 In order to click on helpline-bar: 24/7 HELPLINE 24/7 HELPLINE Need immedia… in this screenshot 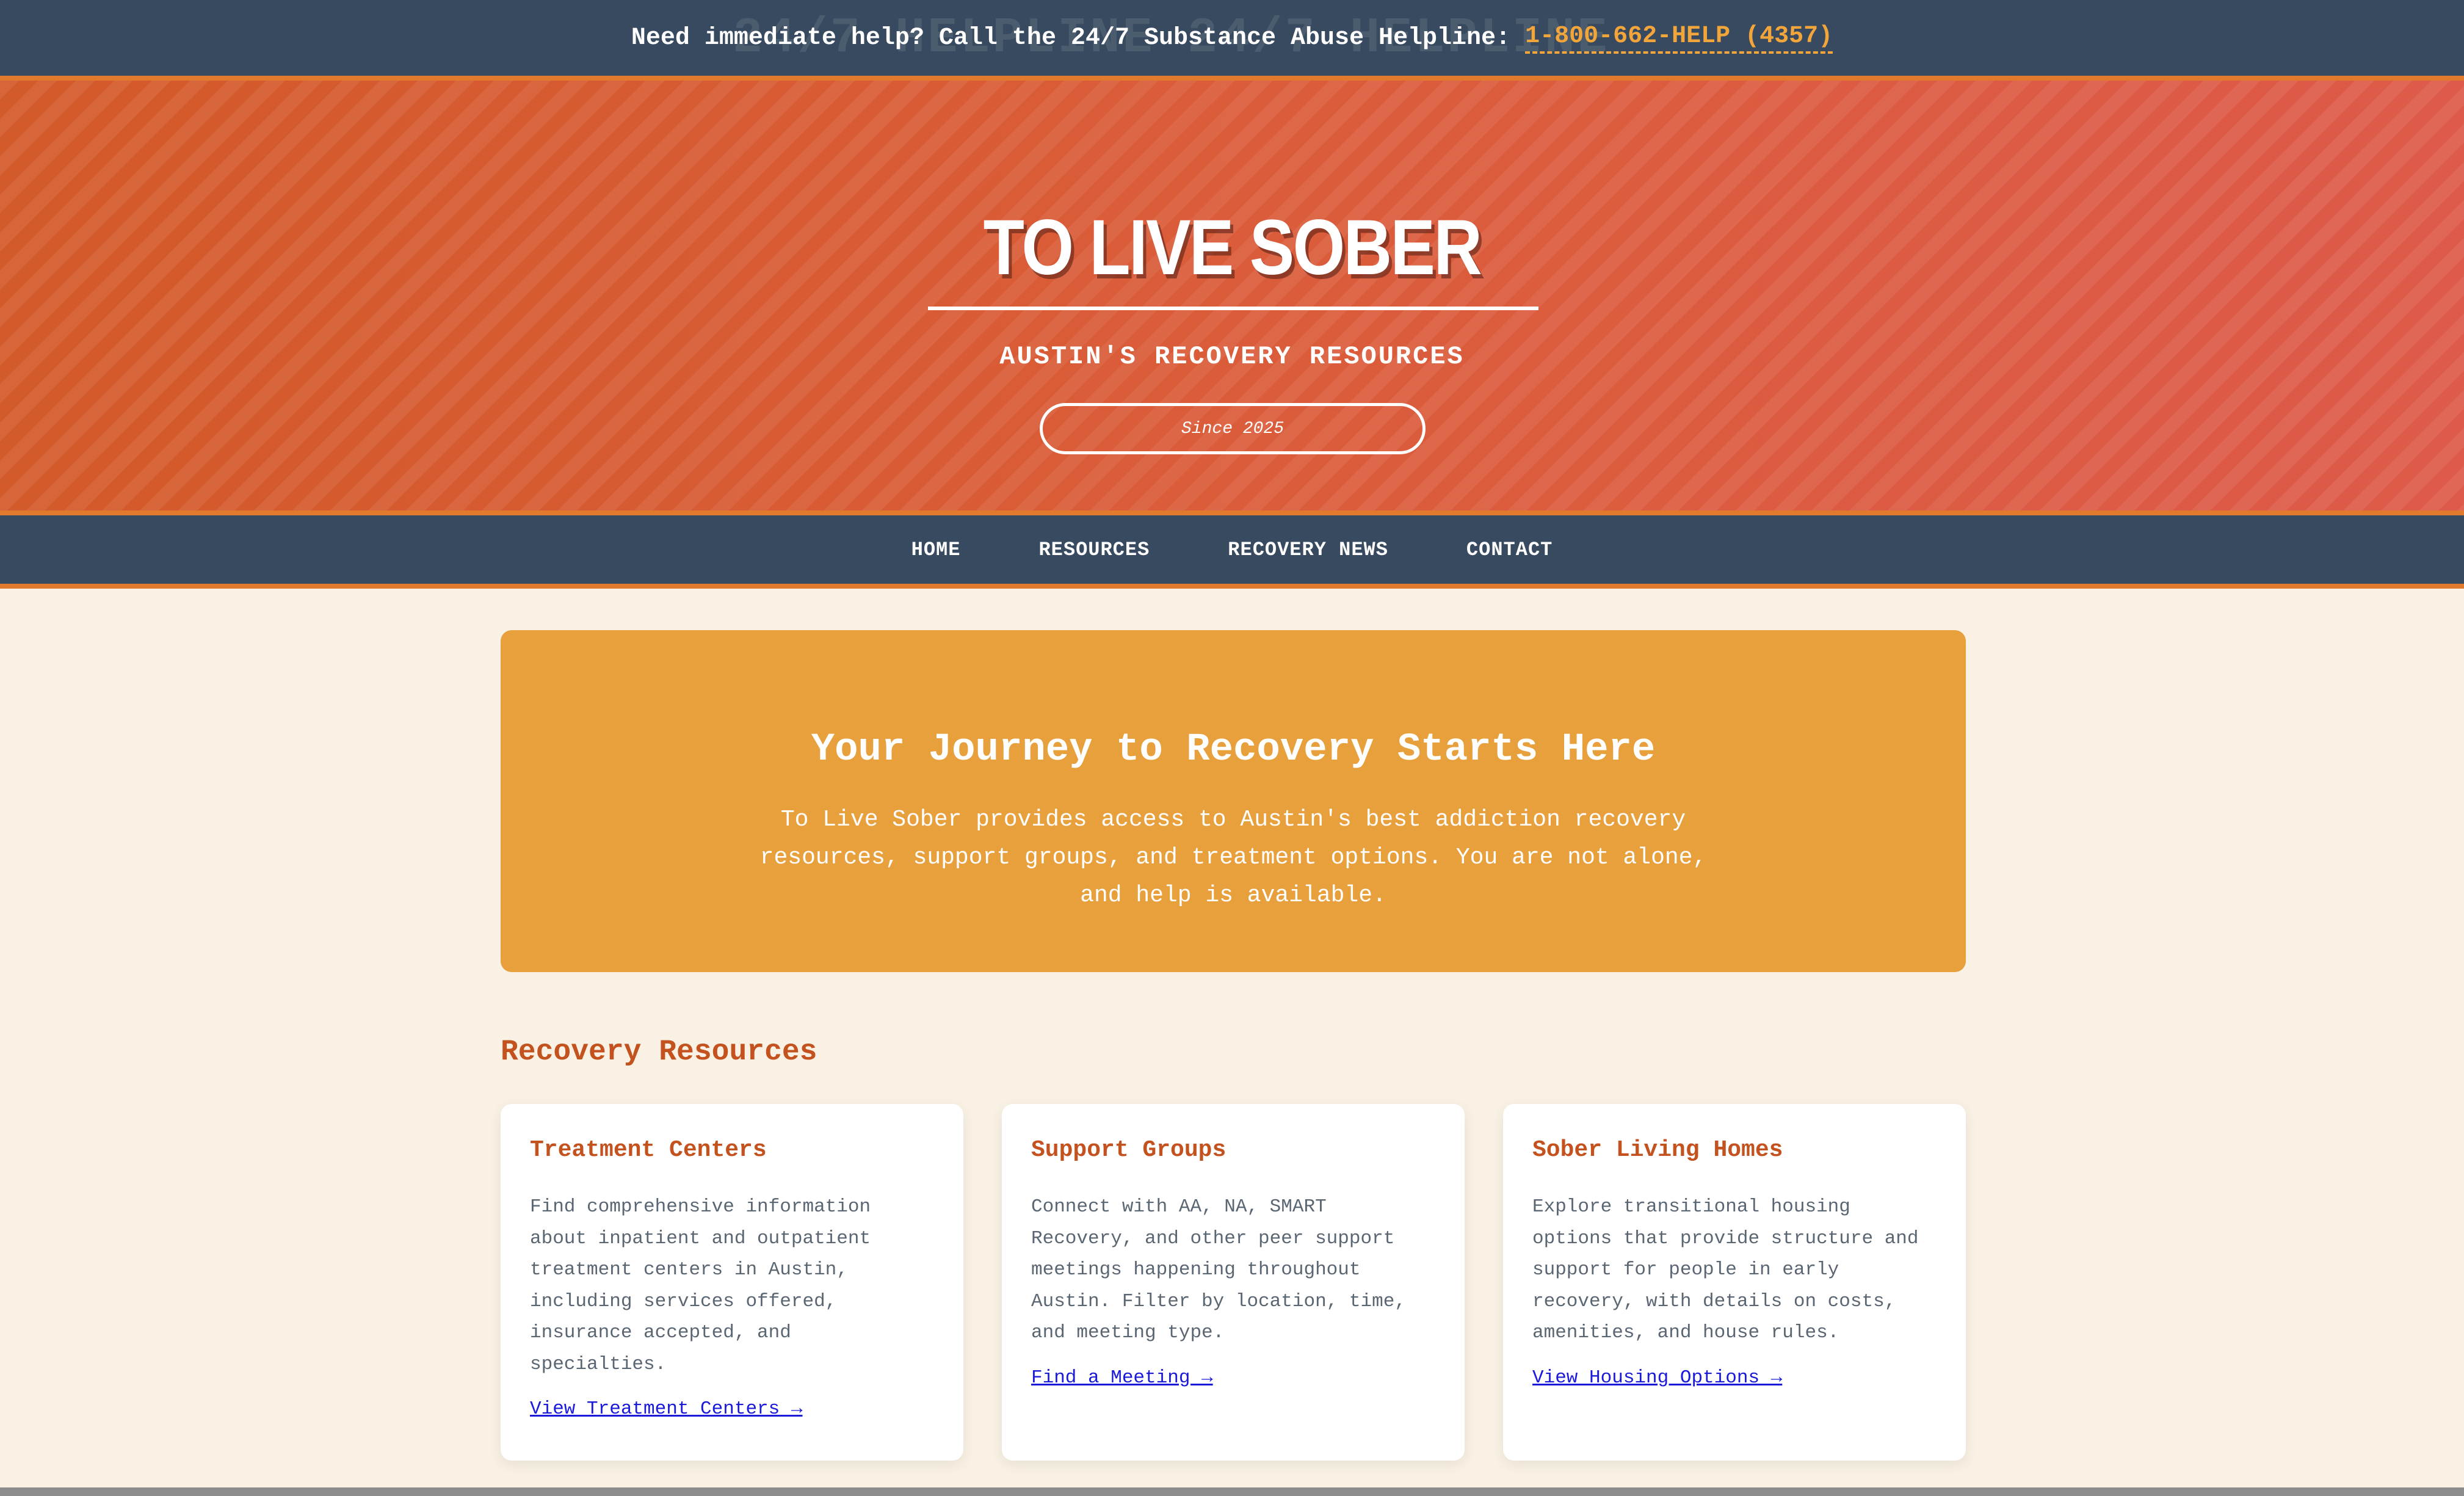, I will do `click(1232, 38)`.